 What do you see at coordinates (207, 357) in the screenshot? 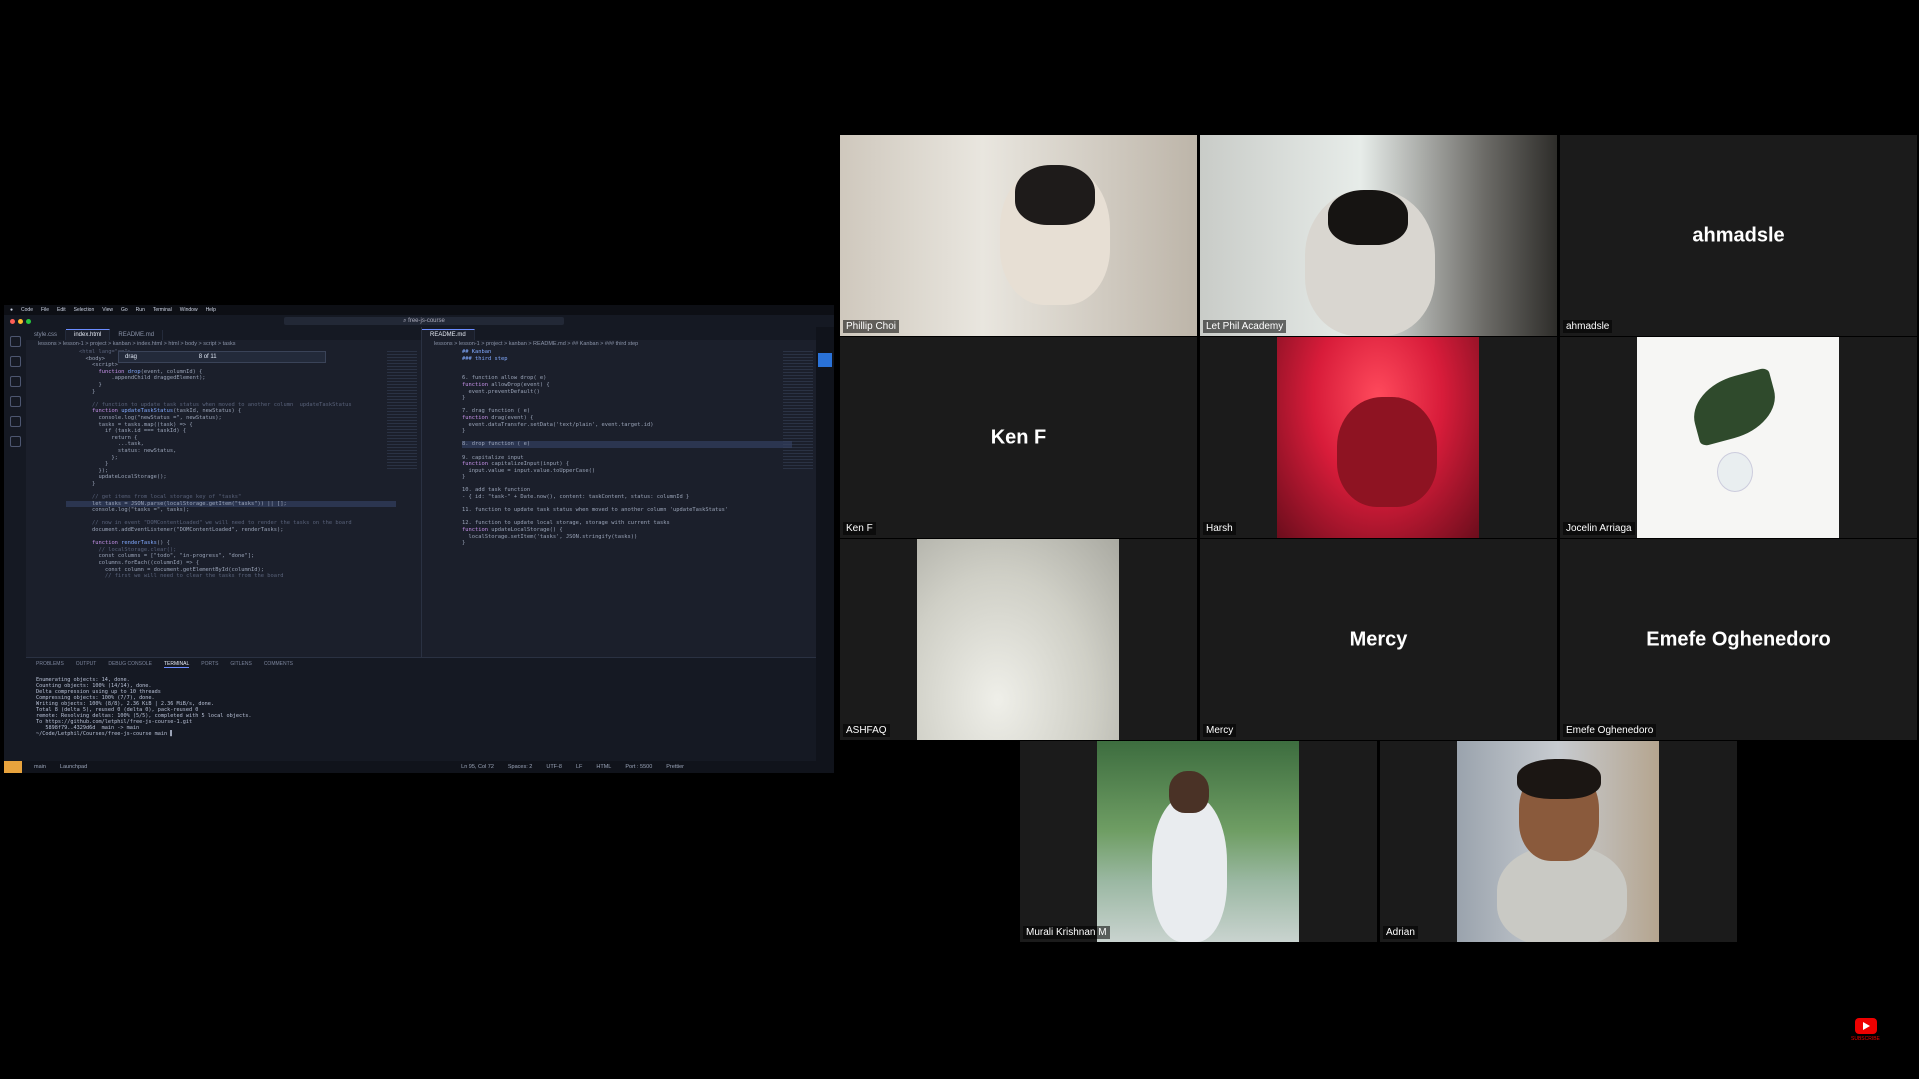
I see `find-count: 8 of 11` at bounding box center [207, 357].